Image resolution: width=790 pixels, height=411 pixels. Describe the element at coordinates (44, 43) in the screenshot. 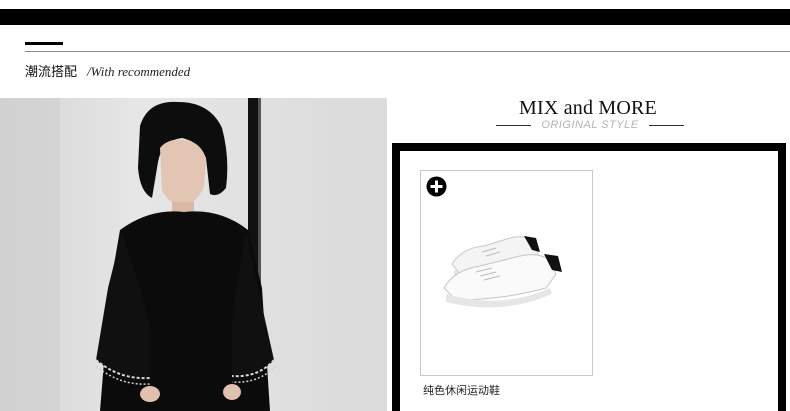

I see `accent-dash` at that location.